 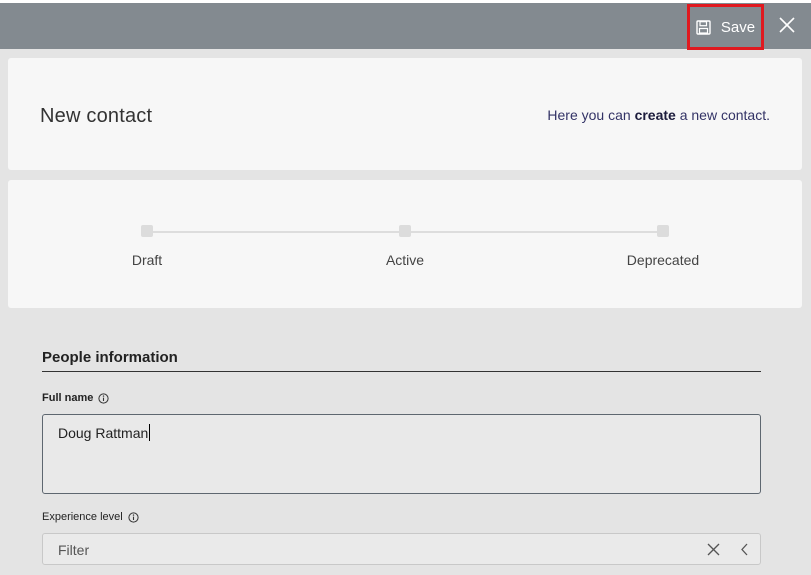 What do you see at coordinates (703, 27) in the screenshot?
I see `floppy-disk-icon` at bounding box center [703, 27].